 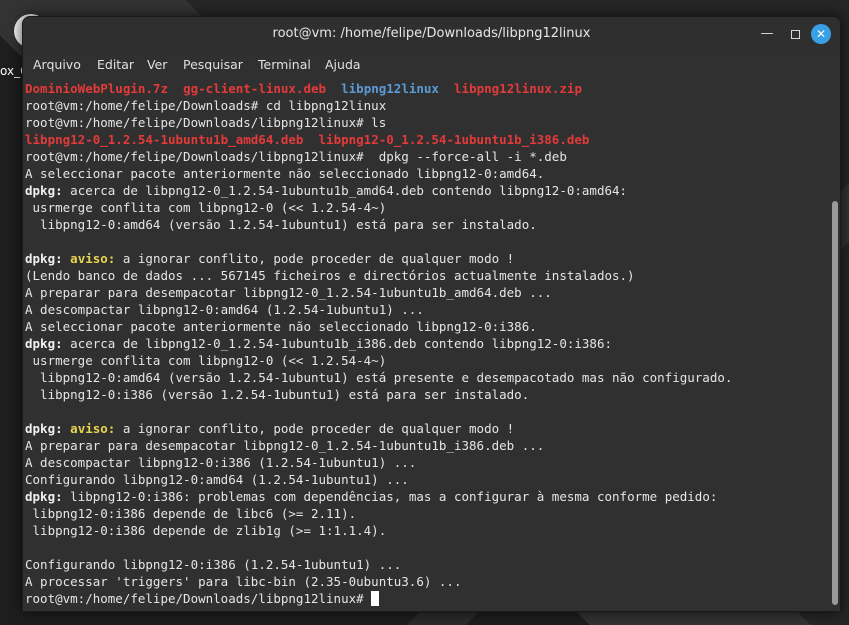 What do you see at coordinates (57, 64) in the screenshot?
I see `menu-arquivo: Arquivo` at bounding box center [57, 64].